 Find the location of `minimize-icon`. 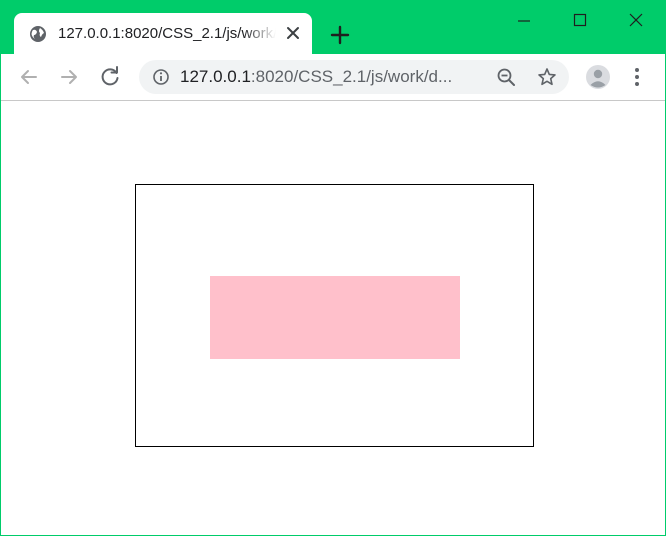

minimize-icon is located at coordinates (524, 21).